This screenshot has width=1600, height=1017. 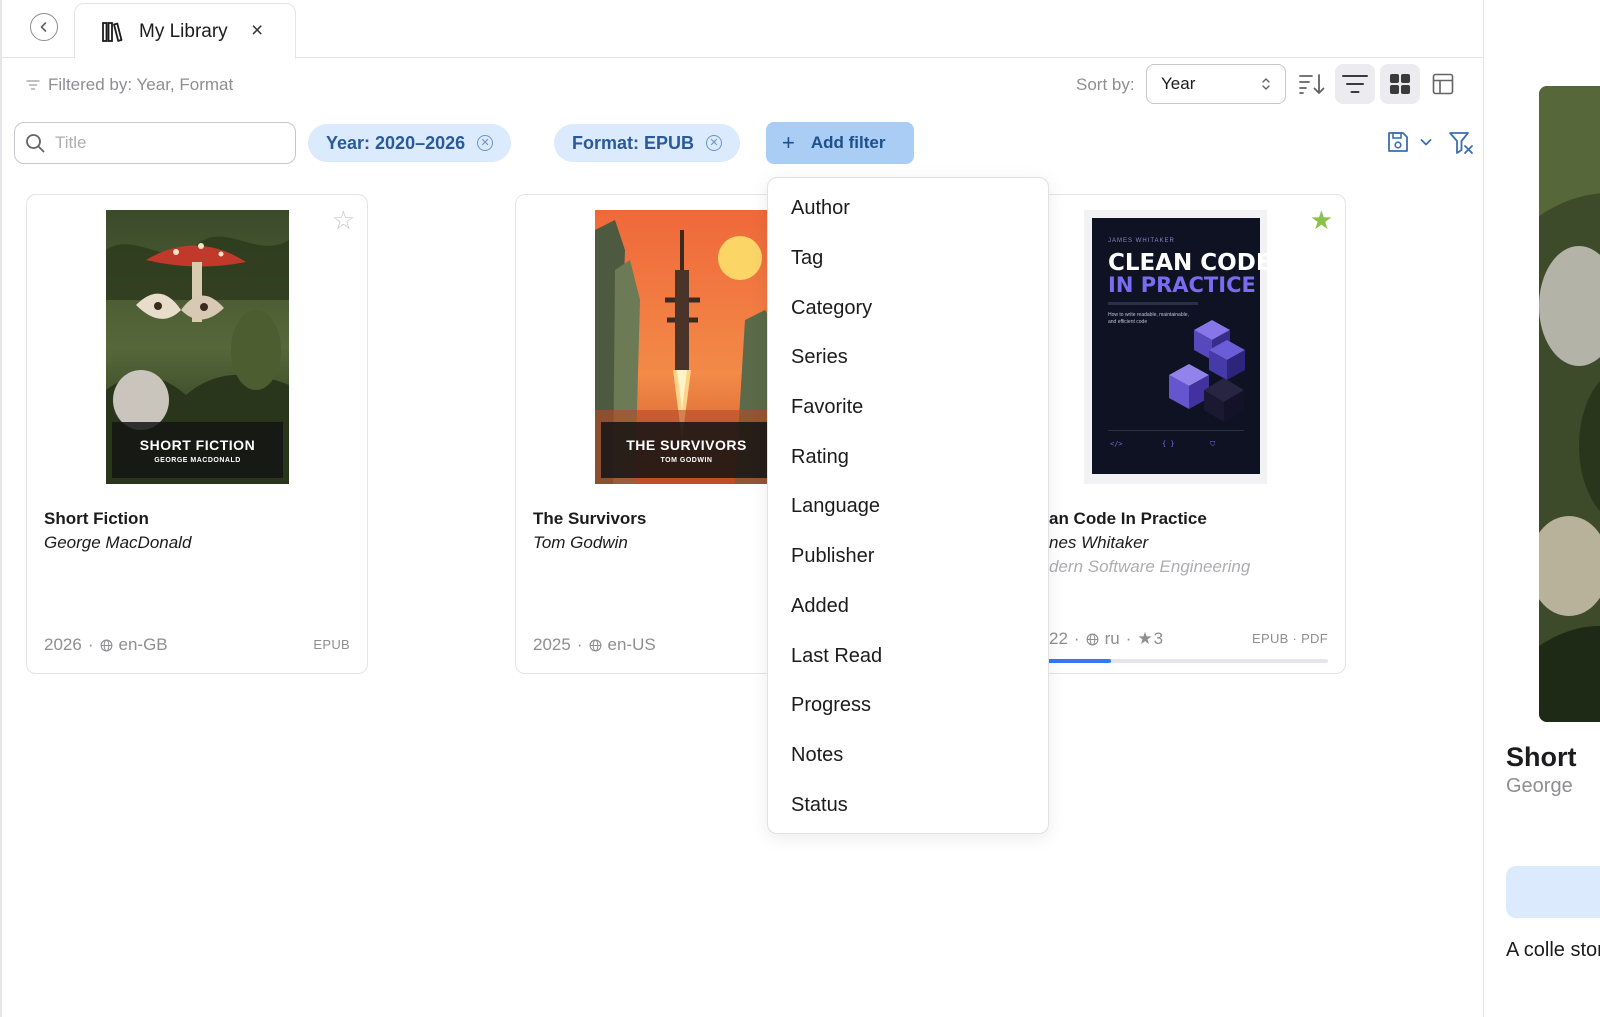 What do you see at coordinates (1553, 892) in the screenshot?
I see `detail-read-button` at bounding box center [1553, 892].